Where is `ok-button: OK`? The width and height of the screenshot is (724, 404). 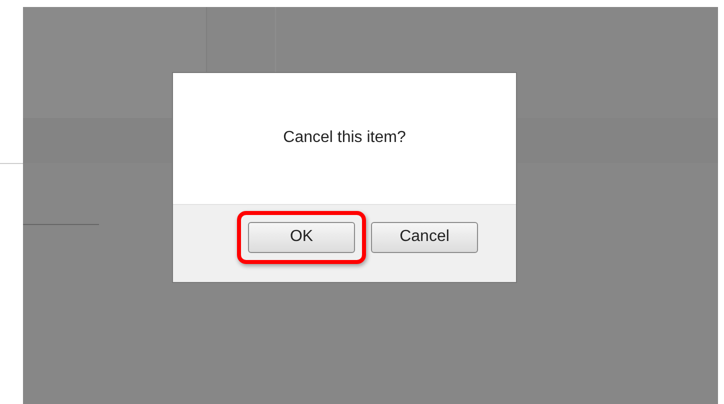
ok-button: OK is located at coordinates (301, 237).